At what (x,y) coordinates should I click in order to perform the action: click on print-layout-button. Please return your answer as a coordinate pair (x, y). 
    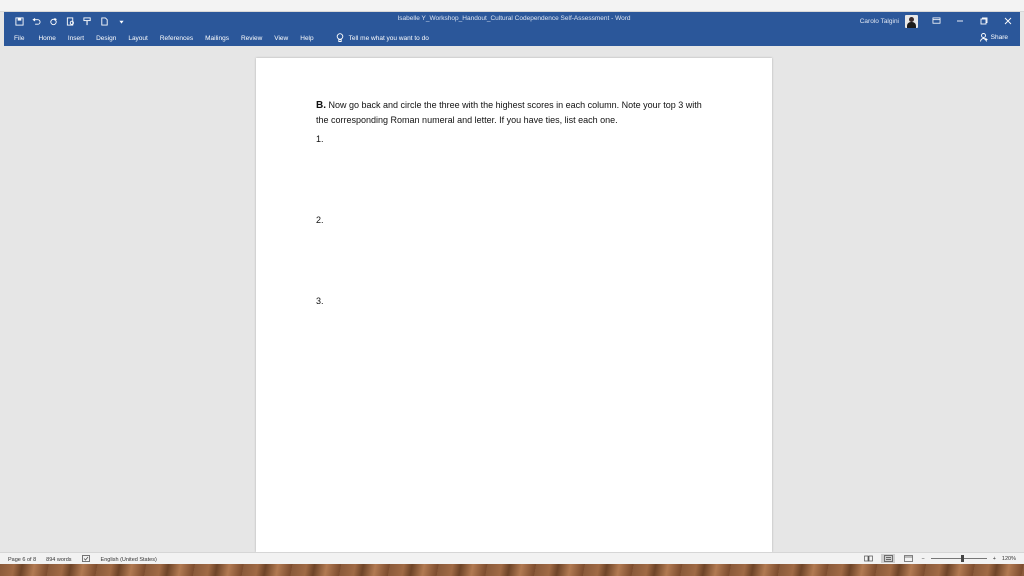
    Looking at the image, I should click on (888, 558).